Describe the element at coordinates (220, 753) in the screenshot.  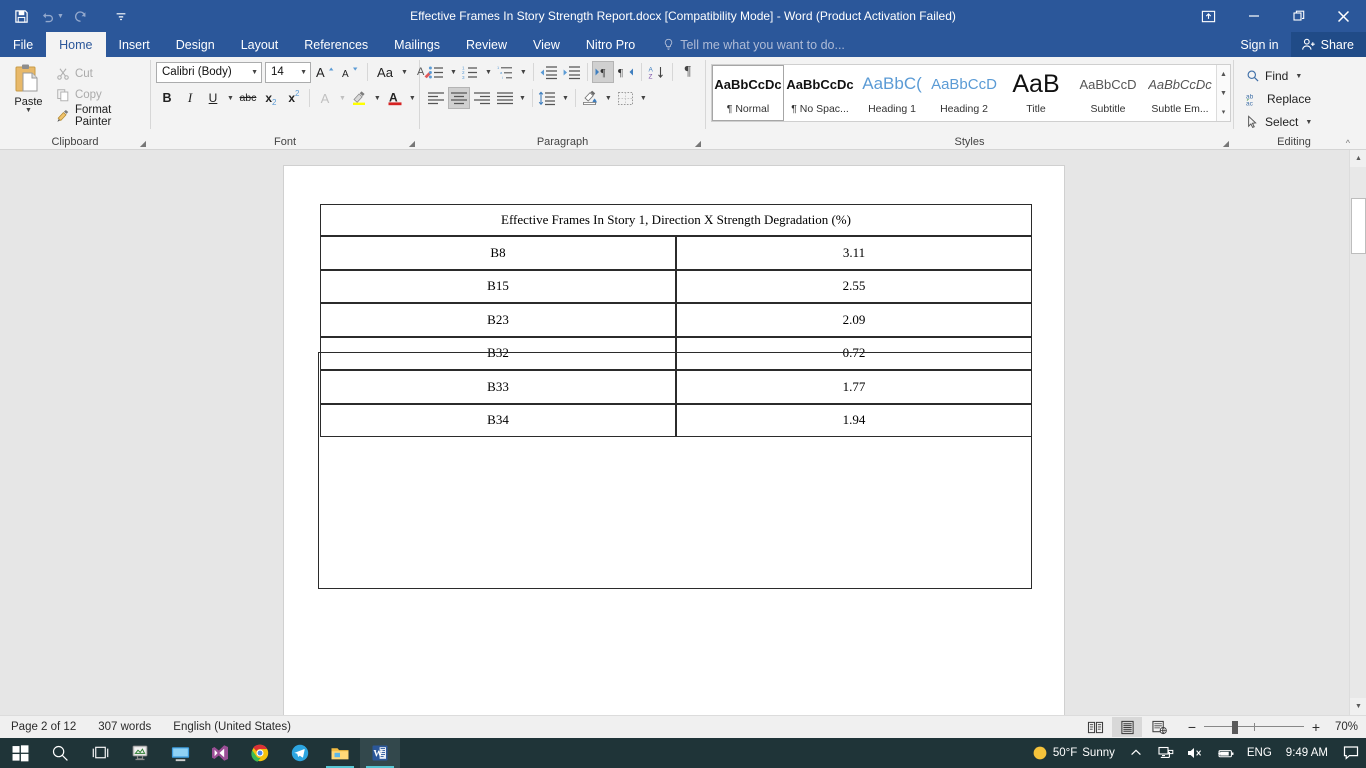
I see `visual-studio-icon` at that location.